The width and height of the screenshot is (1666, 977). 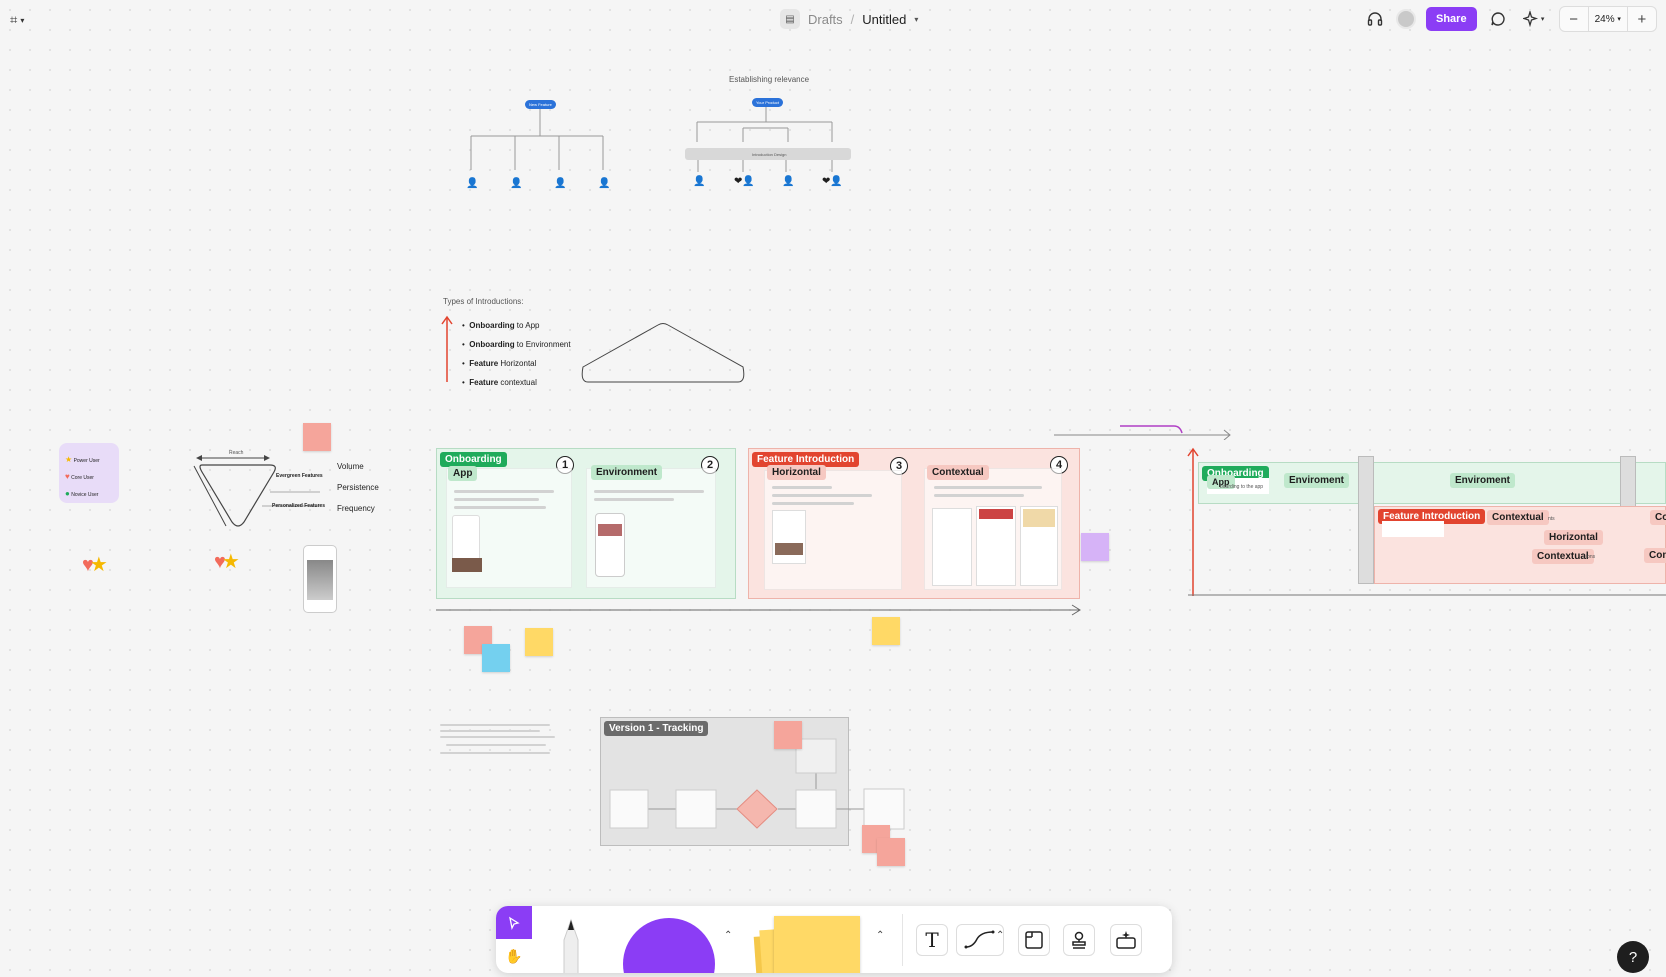 I want to click on cursor-tool, so click(x=514, y=922).